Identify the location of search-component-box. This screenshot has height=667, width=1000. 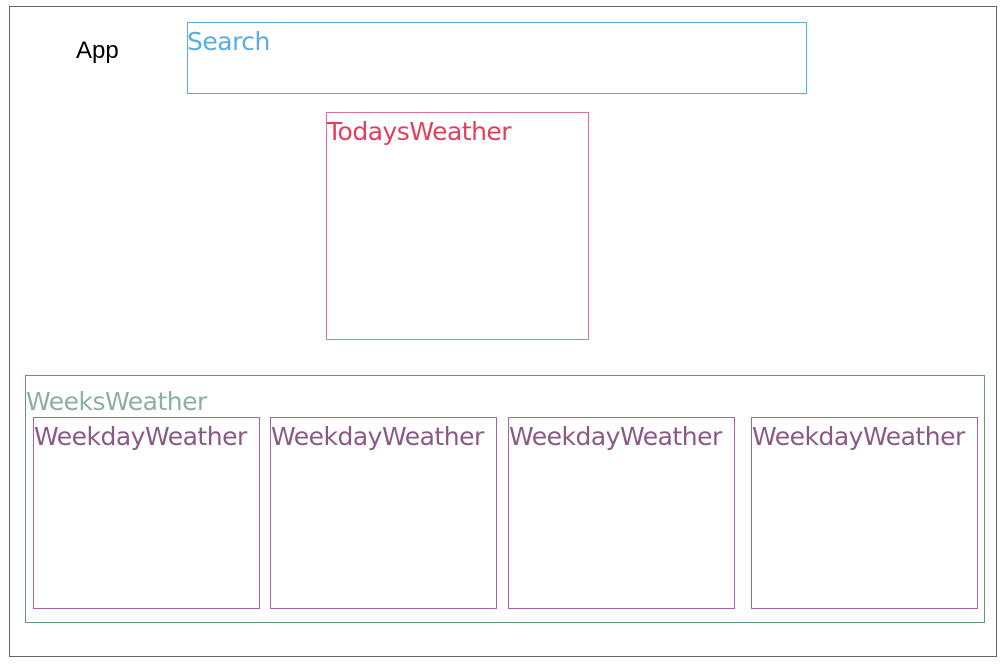
(497, 58).